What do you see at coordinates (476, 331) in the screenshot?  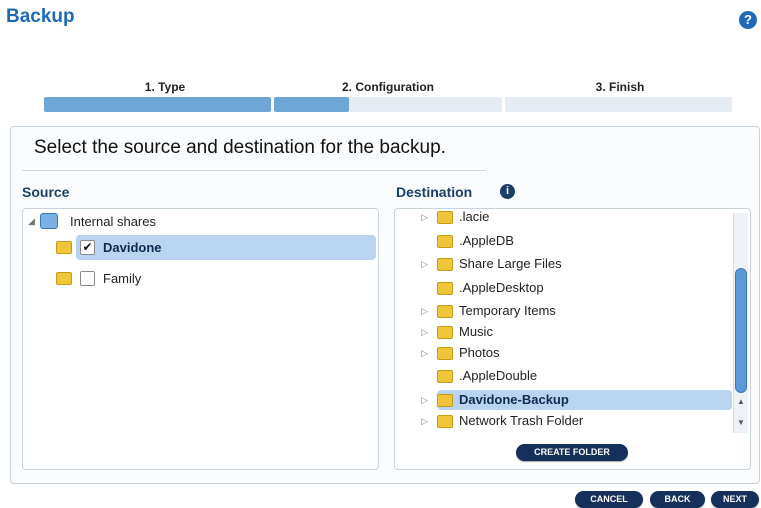 I see `dest-item-label: Music` at bounding box center [476, 331].